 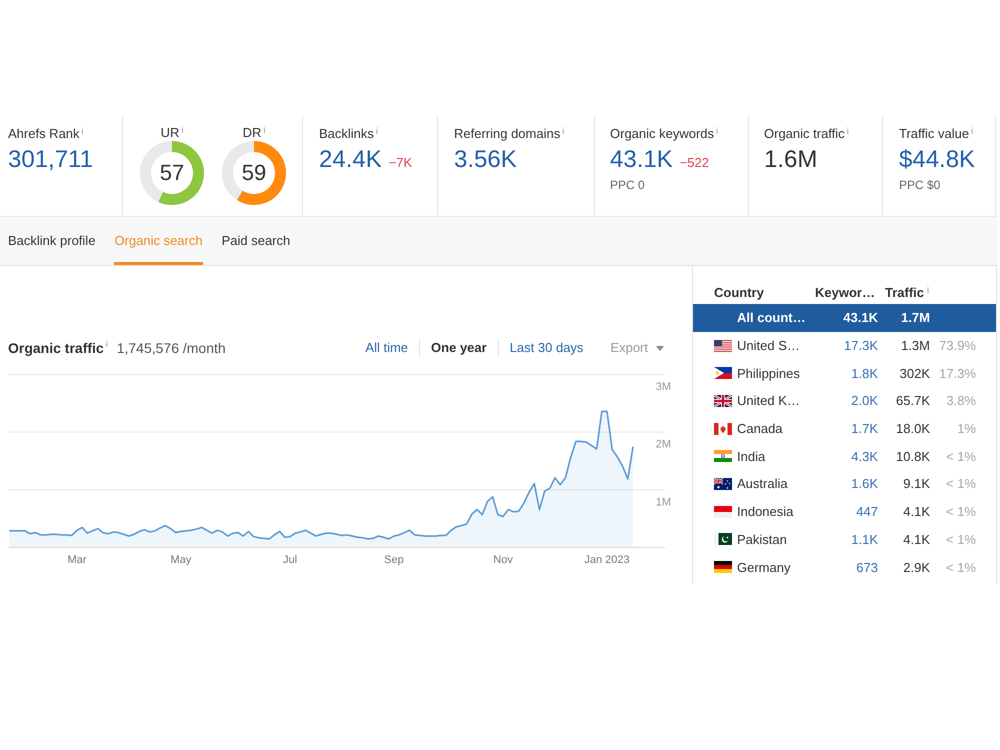 What do you see at coordinates (867, 512) in the screenshot?
I see `keyword-count: 447` at bounding box center [867, 512].